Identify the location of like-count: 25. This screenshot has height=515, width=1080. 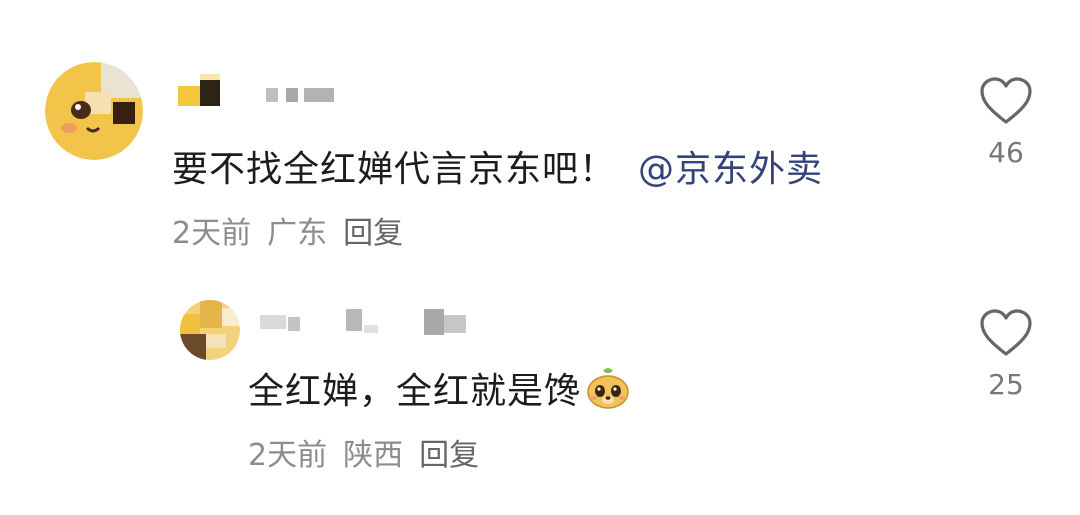
(1006, 384).